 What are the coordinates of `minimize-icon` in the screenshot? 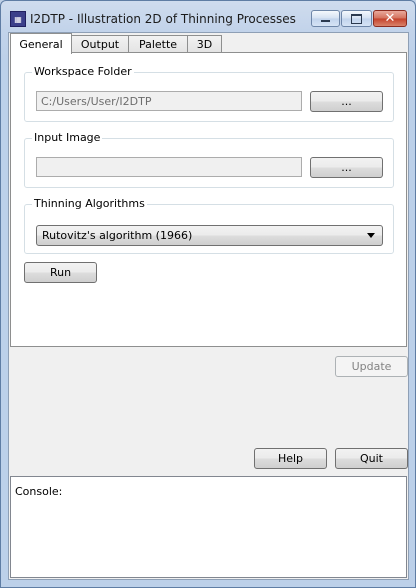 It's located at (325, 21).